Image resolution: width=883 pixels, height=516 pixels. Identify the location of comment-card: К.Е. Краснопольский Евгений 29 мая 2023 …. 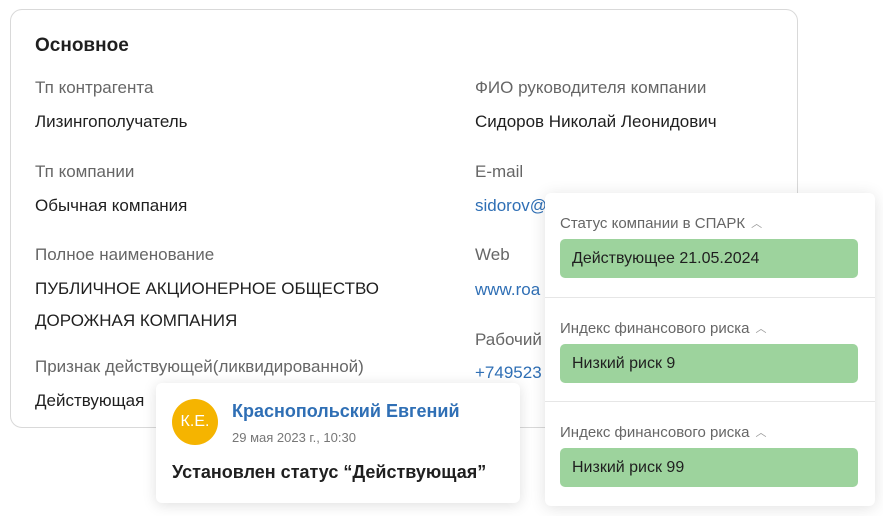
(338, 443).